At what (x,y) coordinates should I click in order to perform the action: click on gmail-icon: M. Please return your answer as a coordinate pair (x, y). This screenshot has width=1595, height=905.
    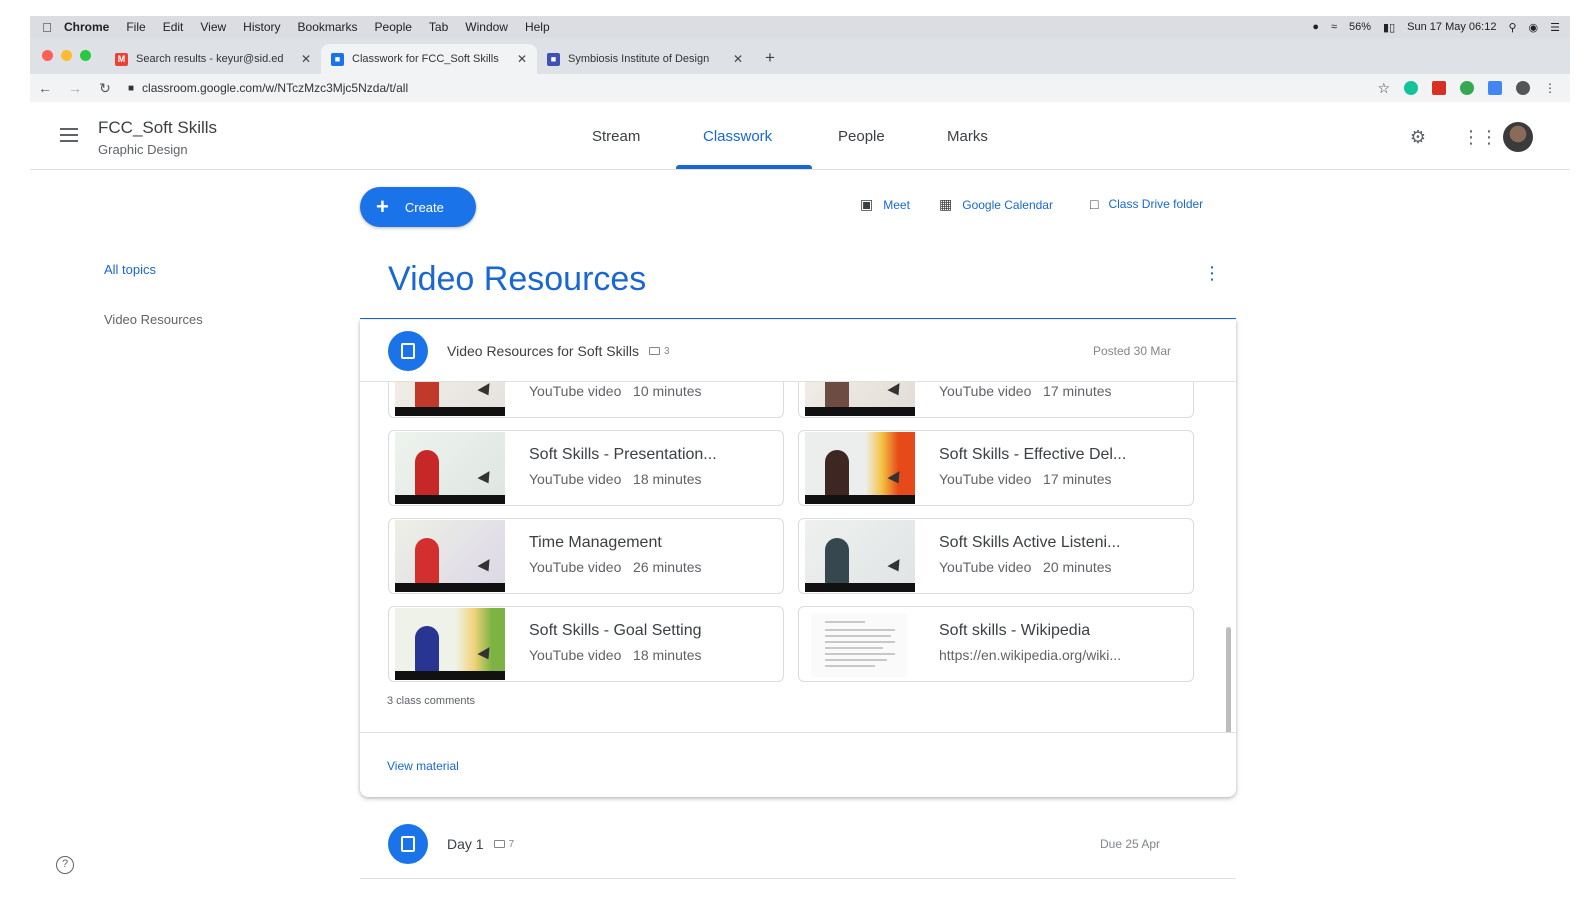
    Looking at the image, I should click on (121, 59).